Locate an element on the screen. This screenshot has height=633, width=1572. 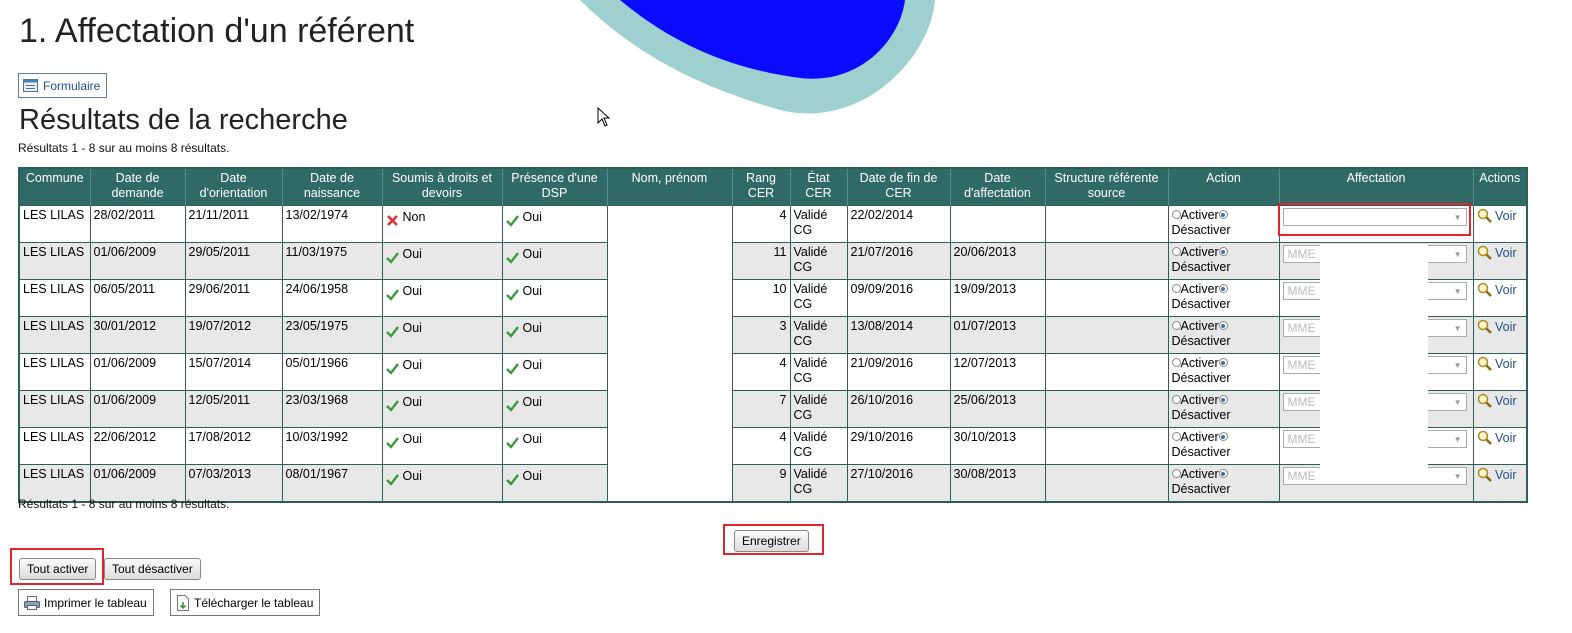
header-dsp: Présence d'une DSP is located at coordinates (554, 187).